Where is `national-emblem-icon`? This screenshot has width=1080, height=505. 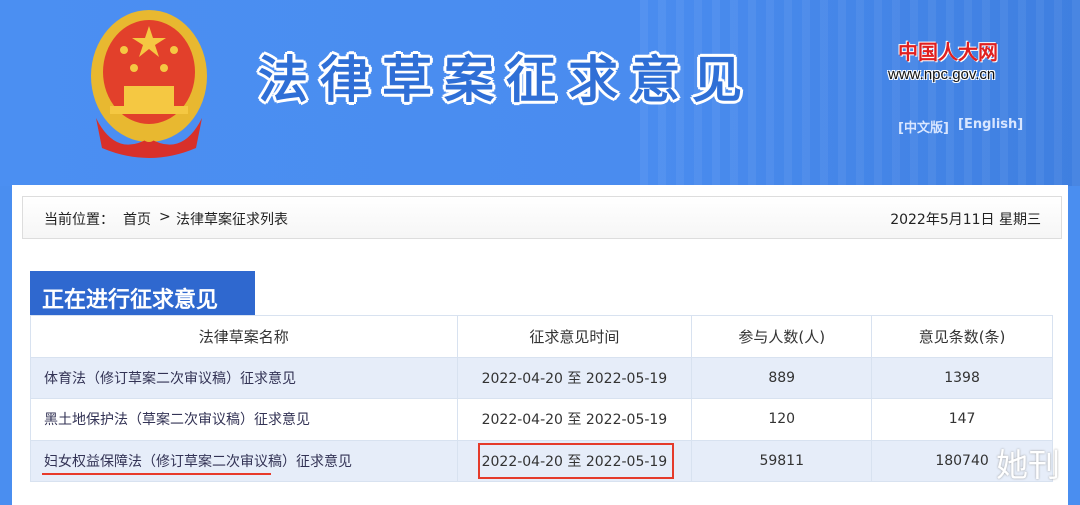 national-emblem-icon is located at coordinates (149, 84).